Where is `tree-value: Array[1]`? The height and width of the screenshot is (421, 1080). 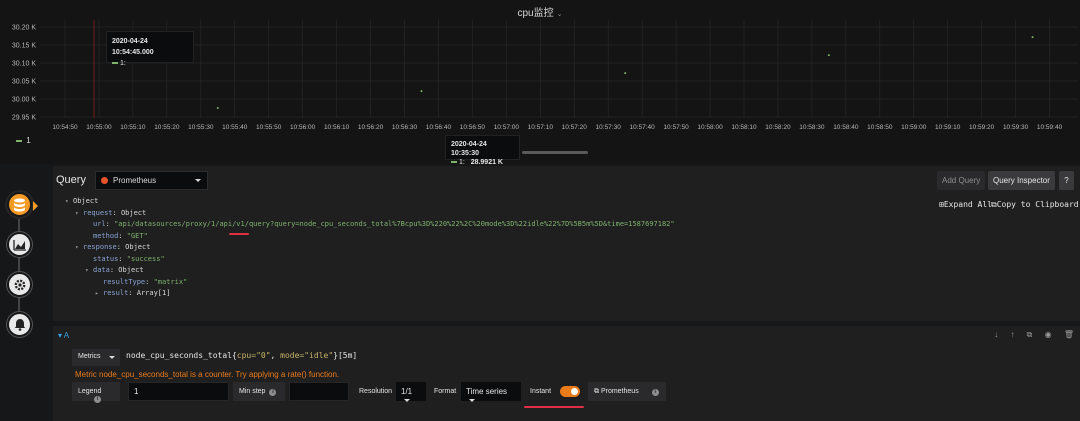 tree-value: Array[1] is located at coordinates (153, 293).